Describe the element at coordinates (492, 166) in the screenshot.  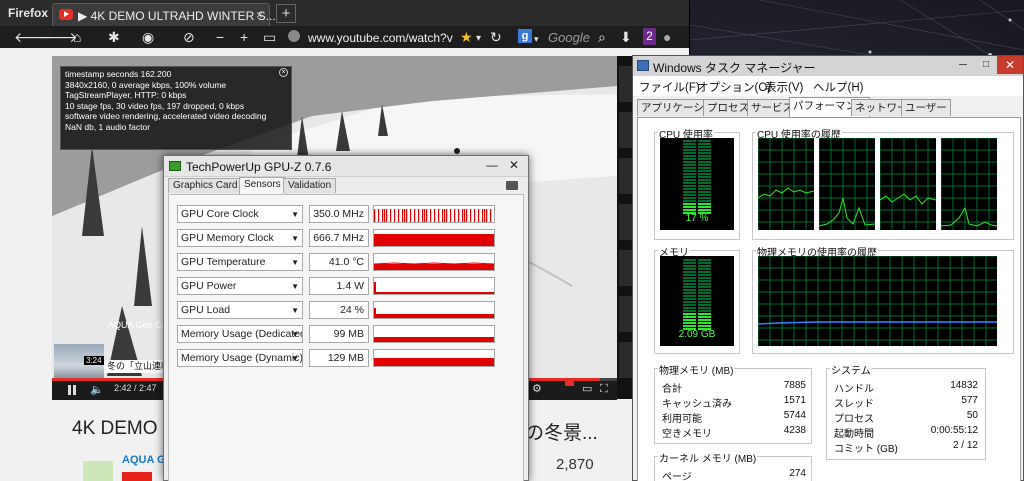
I see `minimize-button: —` at that location.